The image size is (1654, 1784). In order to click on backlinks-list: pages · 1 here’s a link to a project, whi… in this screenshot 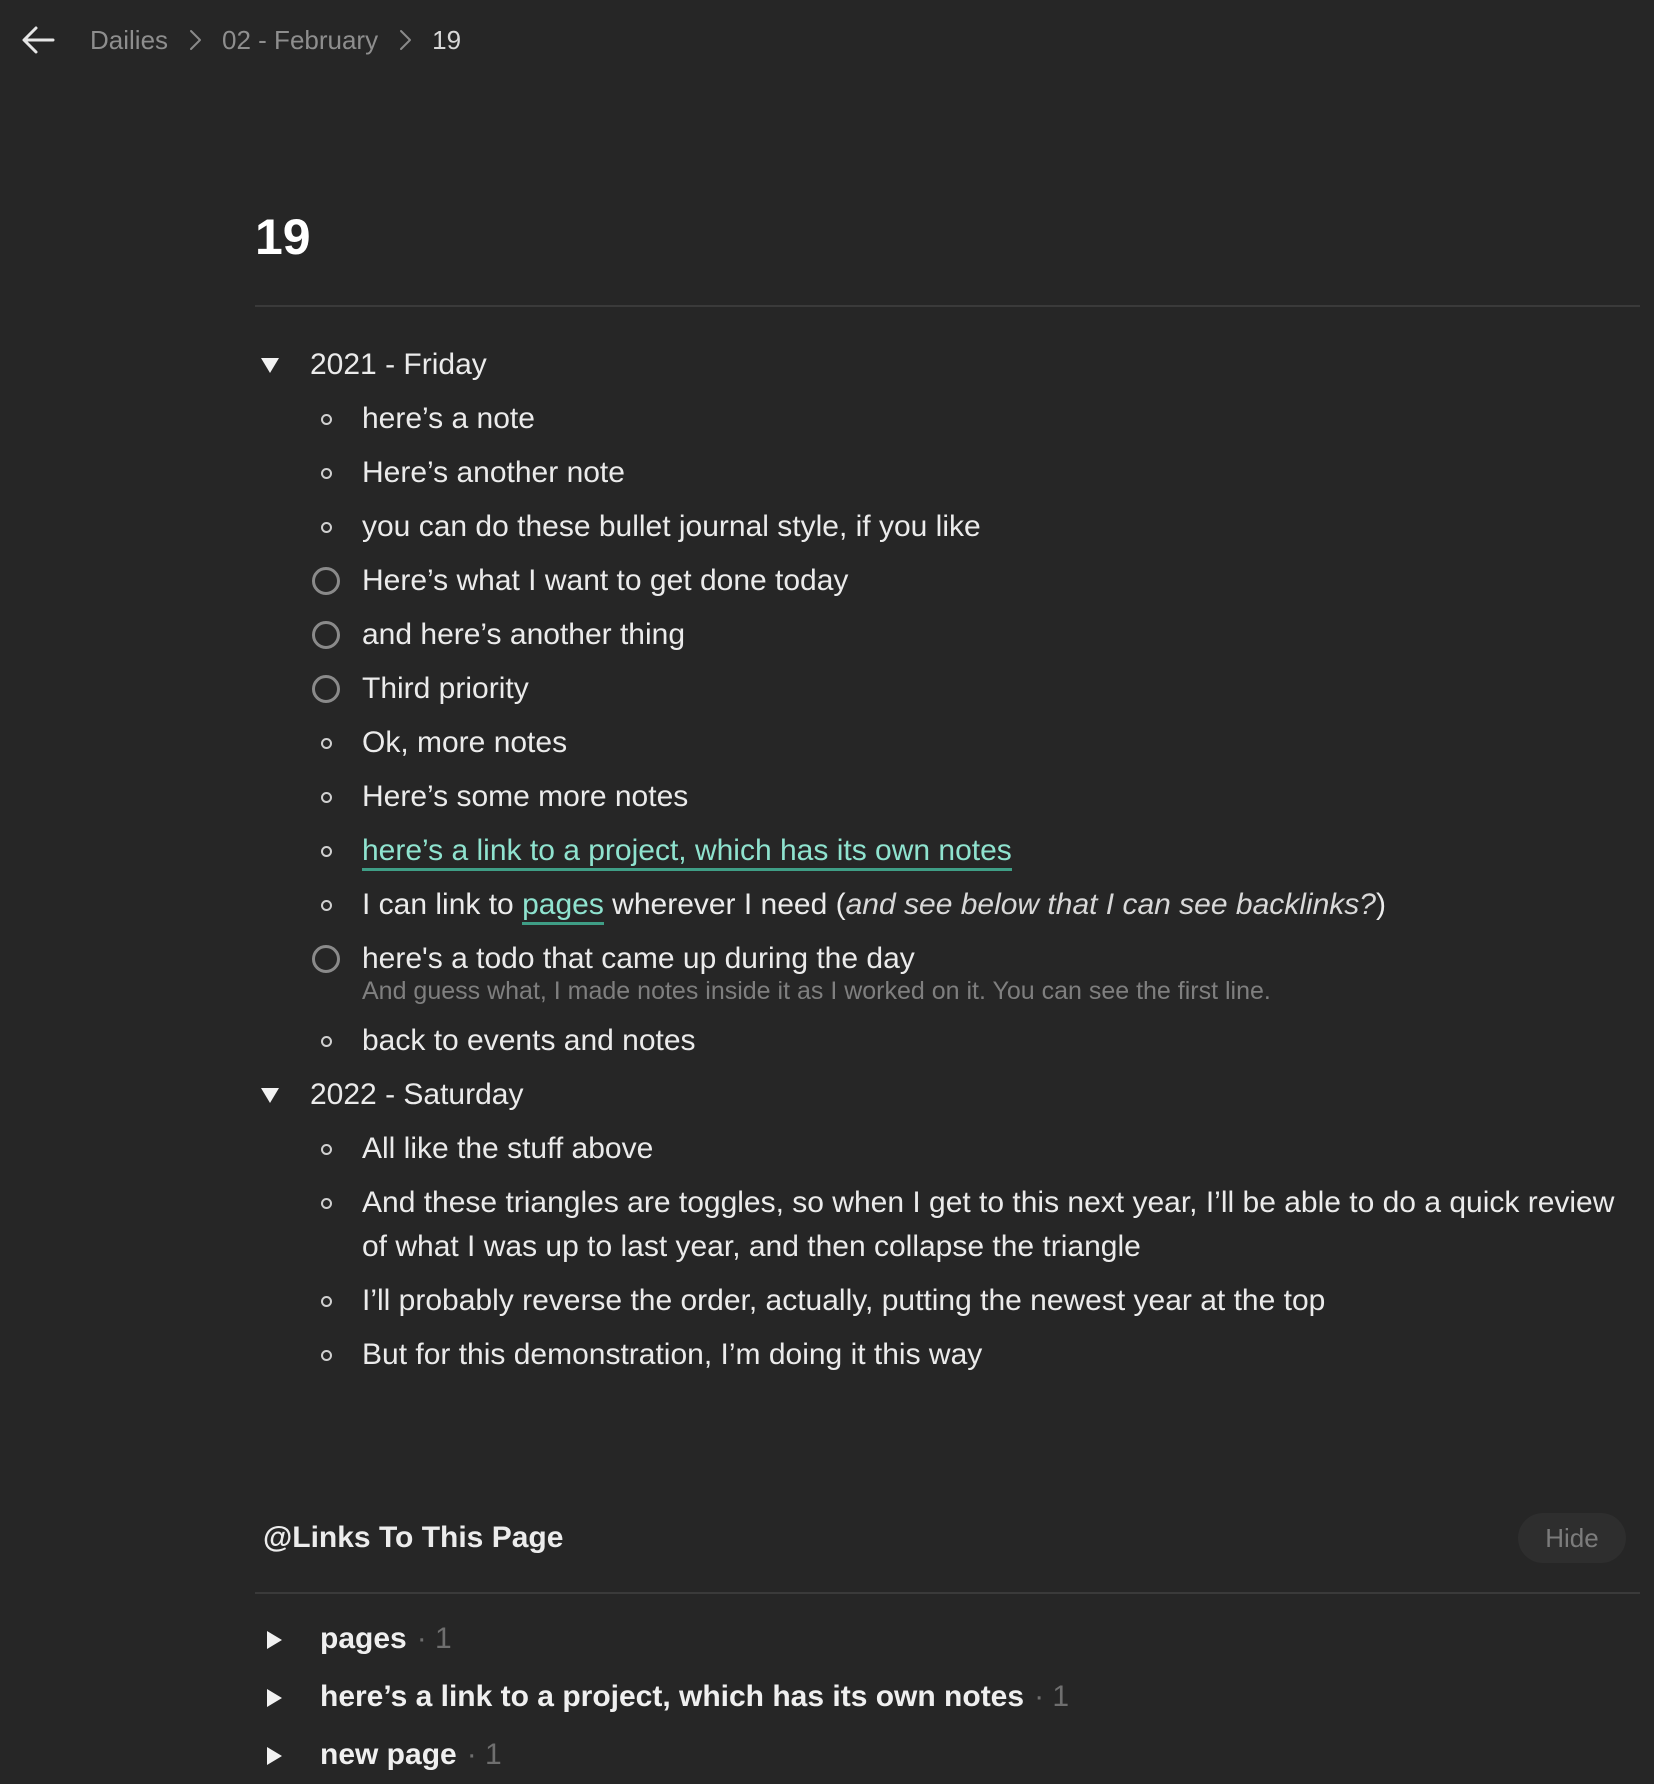, I will do `click(947, 1697)`.